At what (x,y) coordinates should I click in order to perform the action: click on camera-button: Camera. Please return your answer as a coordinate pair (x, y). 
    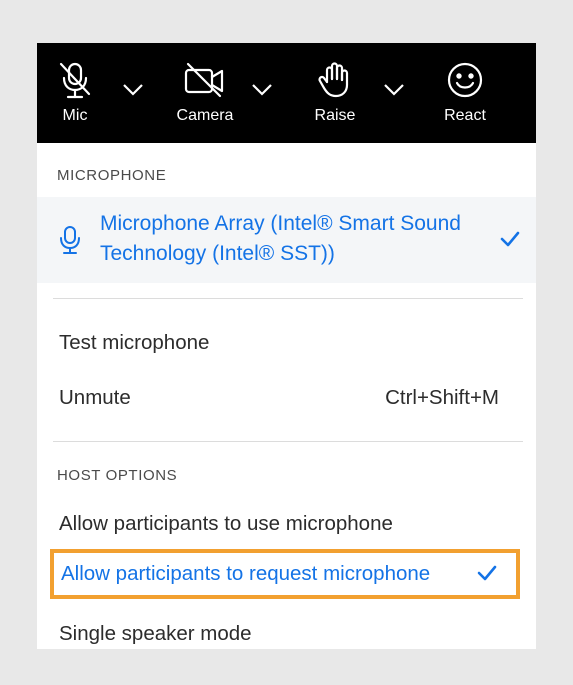
    Looking at the image, I should click on (205, 93).